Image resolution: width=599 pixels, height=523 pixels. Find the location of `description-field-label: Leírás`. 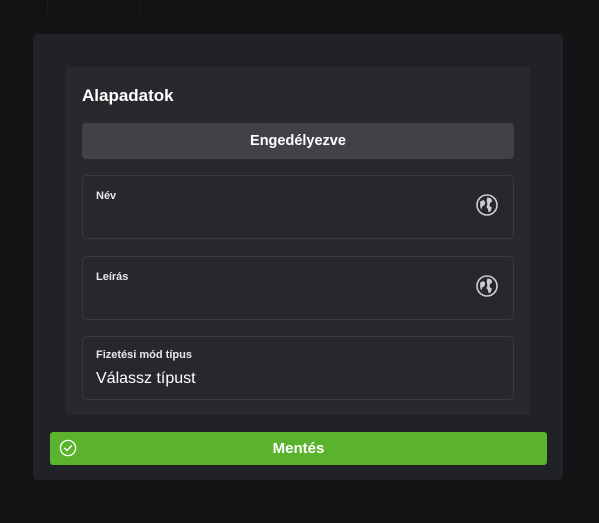

description-field-label: Leírás is located at coordinates (112, 277).